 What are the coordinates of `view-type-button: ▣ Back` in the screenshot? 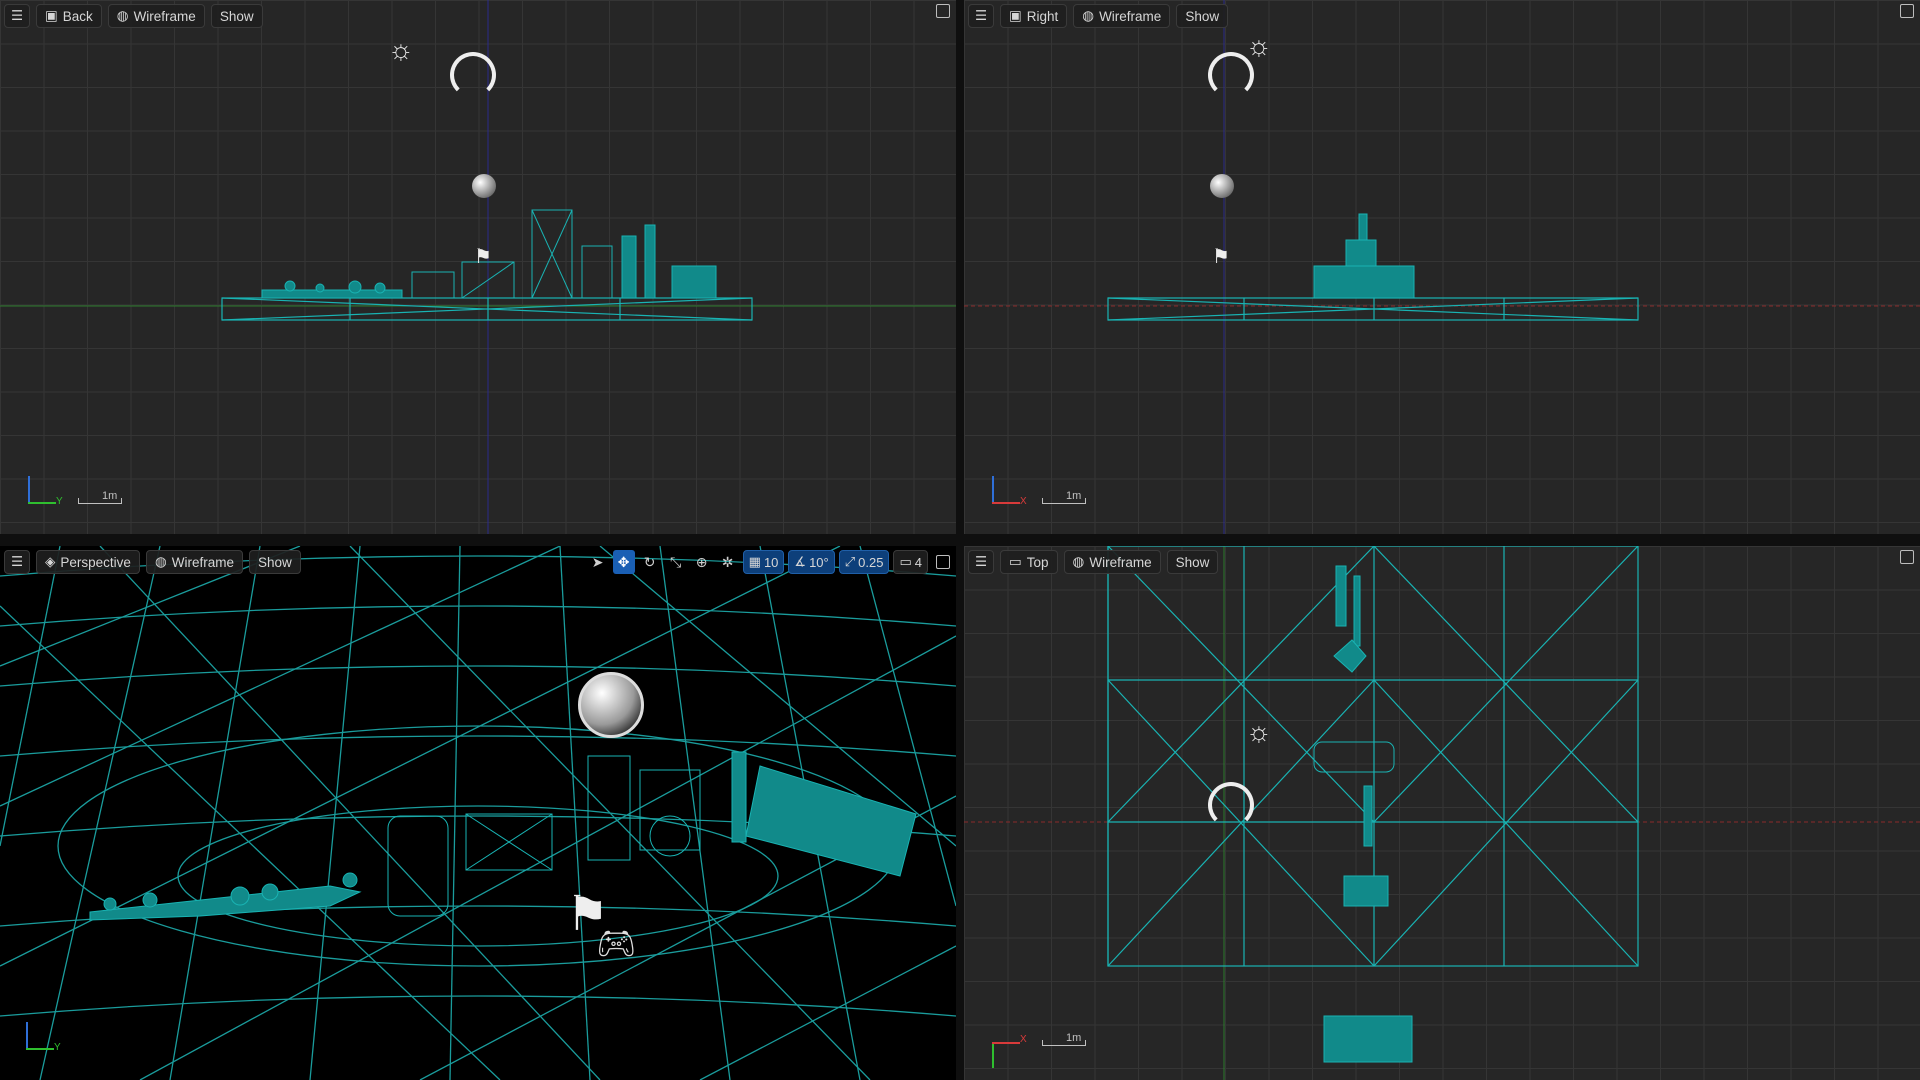 It's located at (69, 16).